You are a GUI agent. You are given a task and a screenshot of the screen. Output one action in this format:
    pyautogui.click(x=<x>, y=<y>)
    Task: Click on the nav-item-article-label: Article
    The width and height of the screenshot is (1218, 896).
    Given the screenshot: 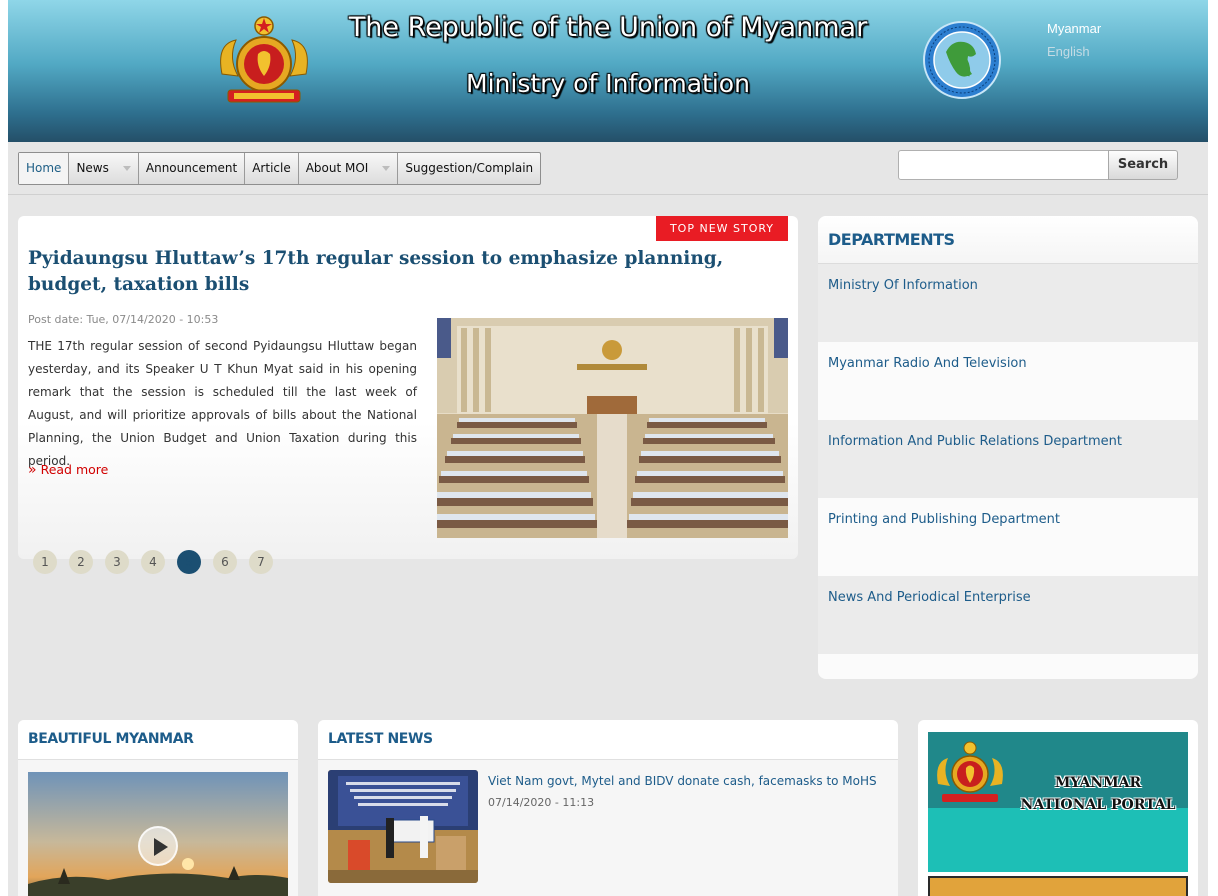 What is the action you would take?
    pyautogui.click(x=271, y=168)
    